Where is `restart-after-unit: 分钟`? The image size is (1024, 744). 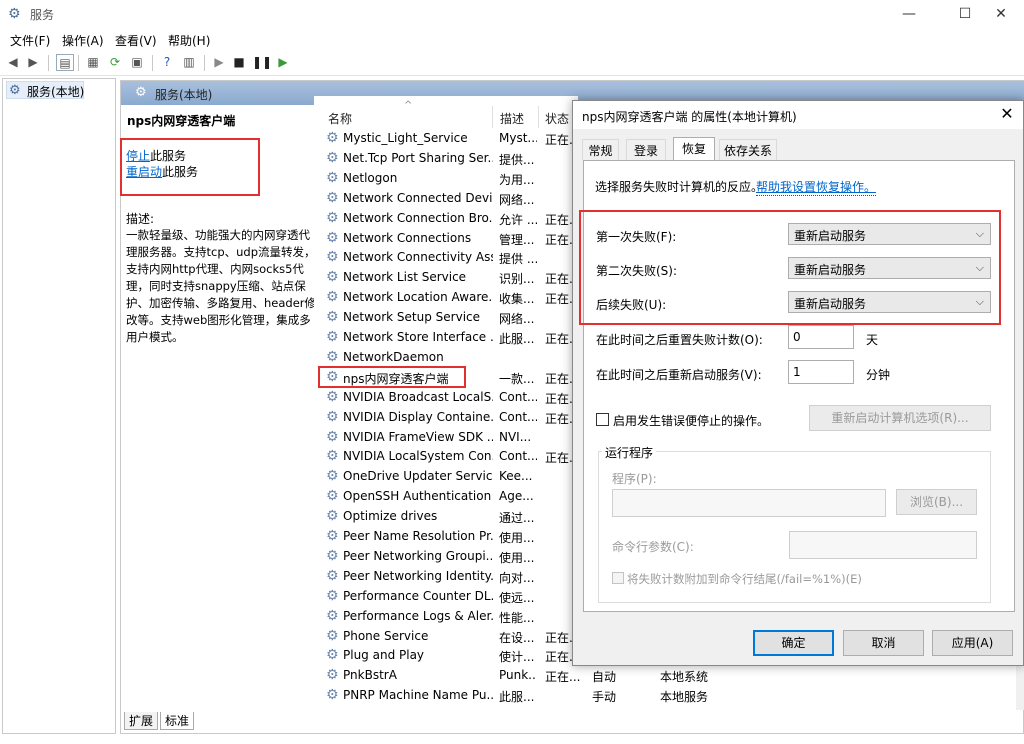 restart-after-unit: 分钟 is located at coordinates (878, 375).